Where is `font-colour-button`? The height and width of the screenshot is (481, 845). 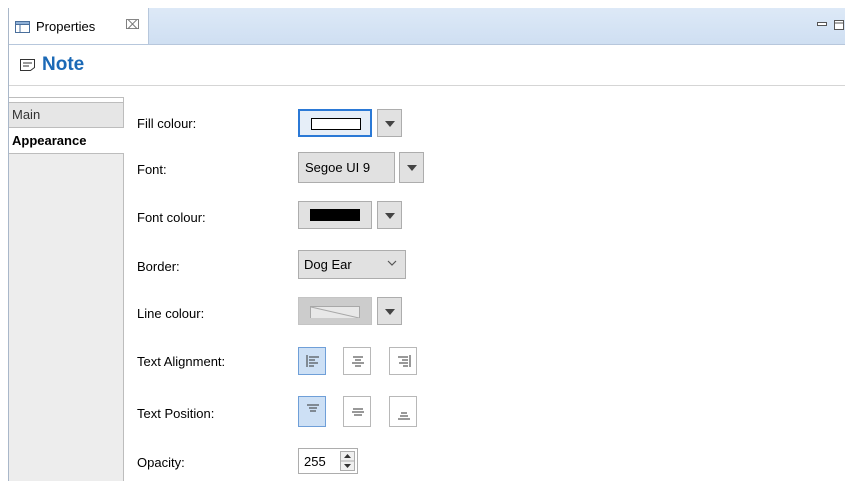 font-colour-button is located at coordinates (335, 215).